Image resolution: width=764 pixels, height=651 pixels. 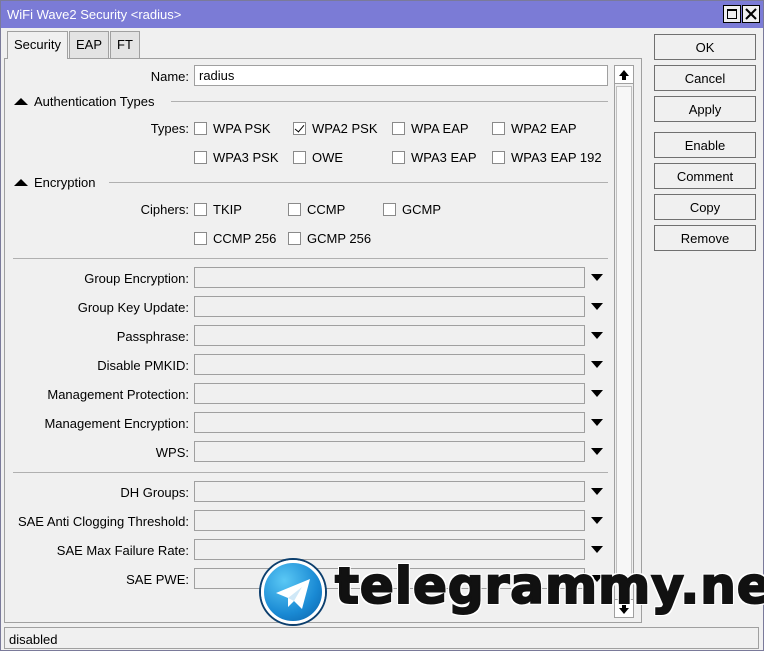 I want to click on maximize-button, so click(x=732, y=14).